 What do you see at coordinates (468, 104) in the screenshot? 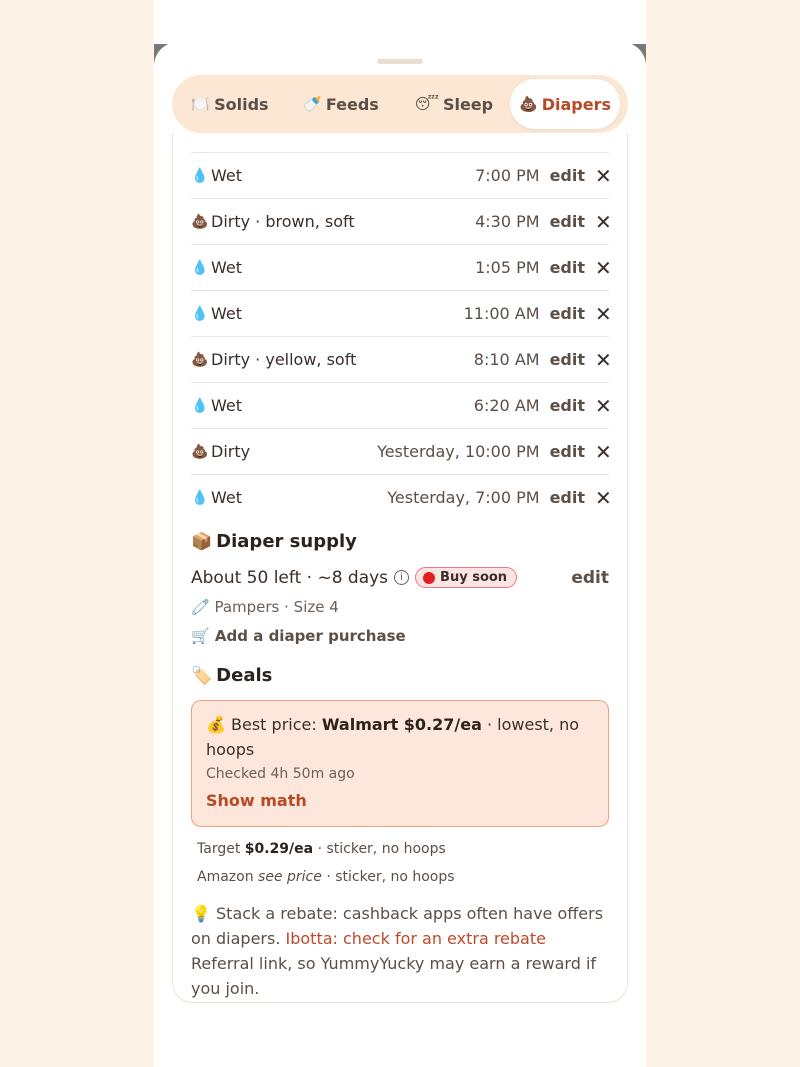
I see `tab-label: Sleep` at bounding box center [468, 104].